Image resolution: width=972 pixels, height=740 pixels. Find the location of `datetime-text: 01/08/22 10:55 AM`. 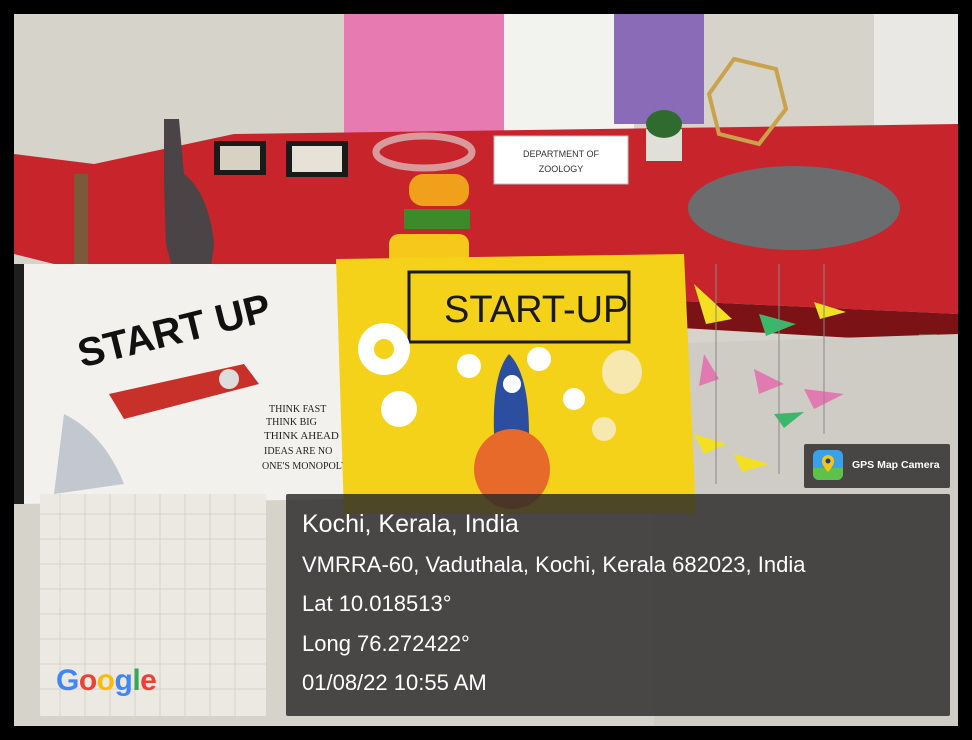

datetime-text: 01/08/22 10:55 AM is located at coordinates (394, 682).